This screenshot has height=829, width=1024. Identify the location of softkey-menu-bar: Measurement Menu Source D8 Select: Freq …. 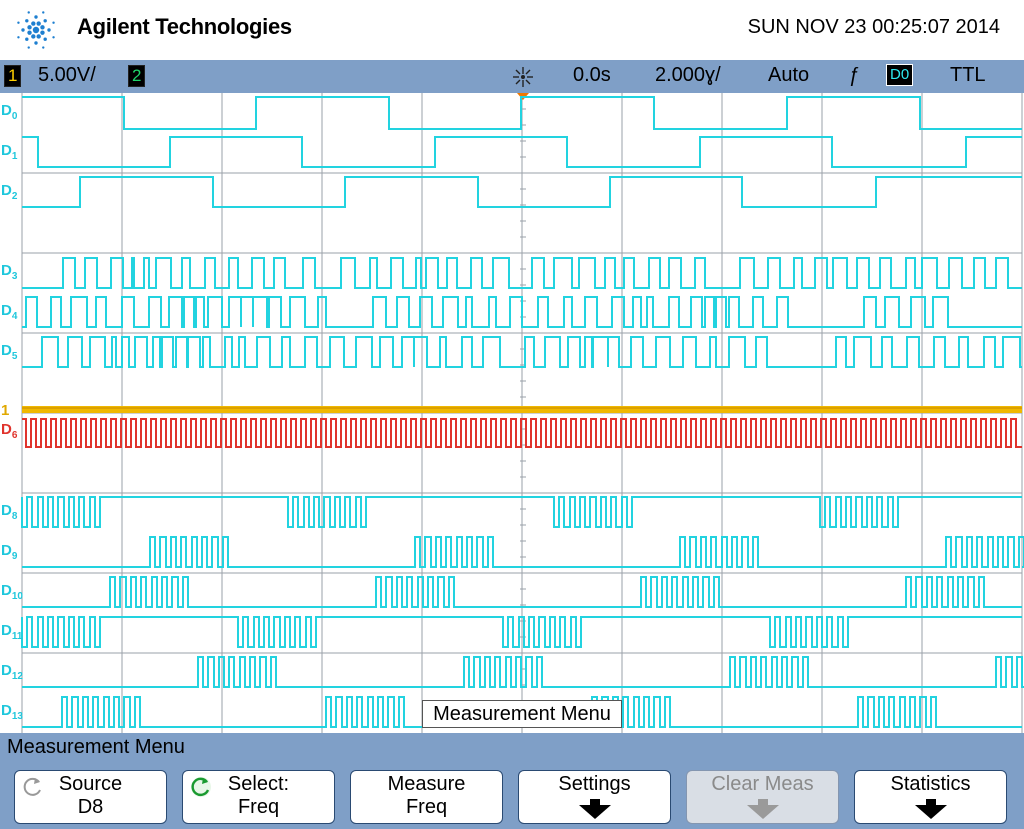
(512, 781).